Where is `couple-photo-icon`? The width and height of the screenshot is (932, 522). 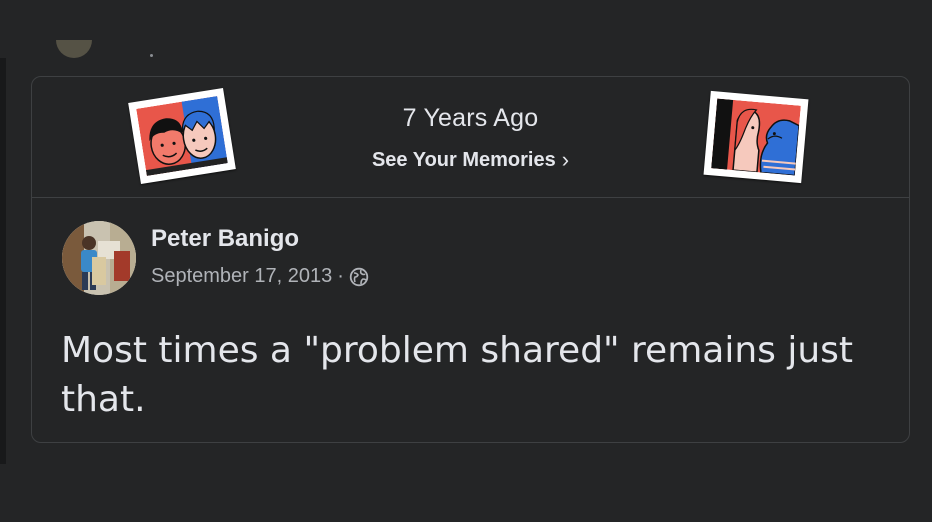 couple-photo-icon is located at coordinates (756, 137).